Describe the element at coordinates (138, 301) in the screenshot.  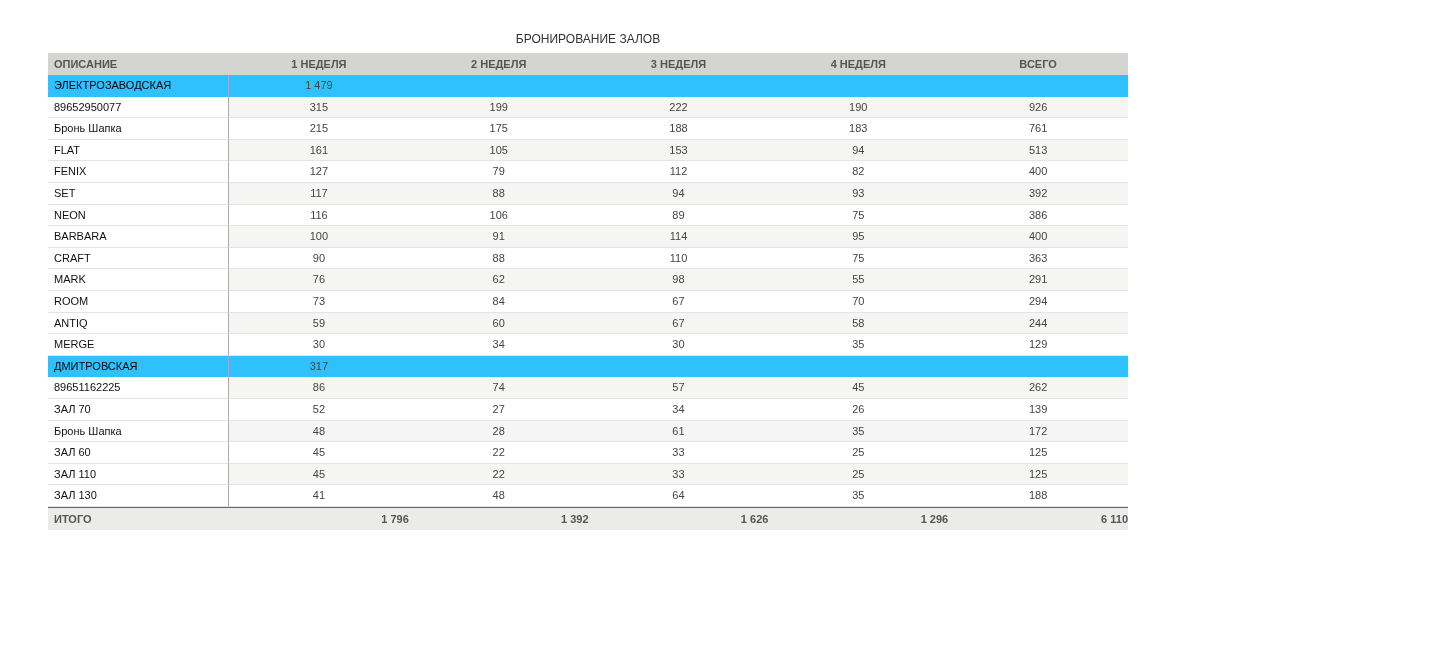
I see `row-label-cell: ROOM` at that location.